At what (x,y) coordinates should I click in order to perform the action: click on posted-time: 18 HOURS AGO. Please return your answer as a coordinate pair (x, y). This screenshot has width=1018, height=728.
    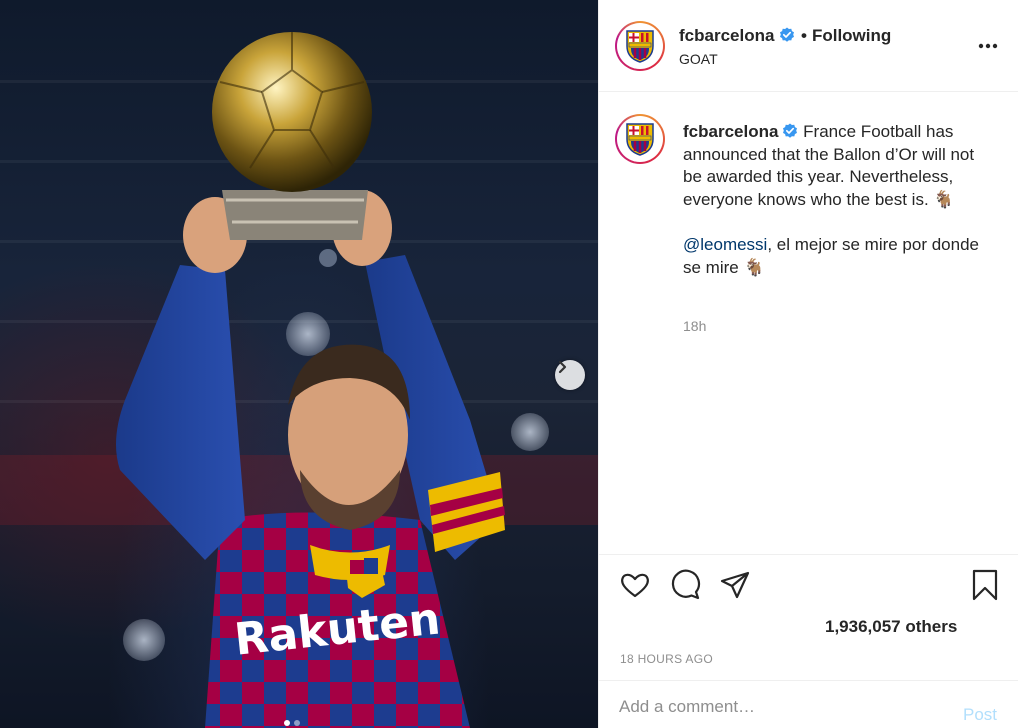
    Looking at the image, I should click on (666, 659).